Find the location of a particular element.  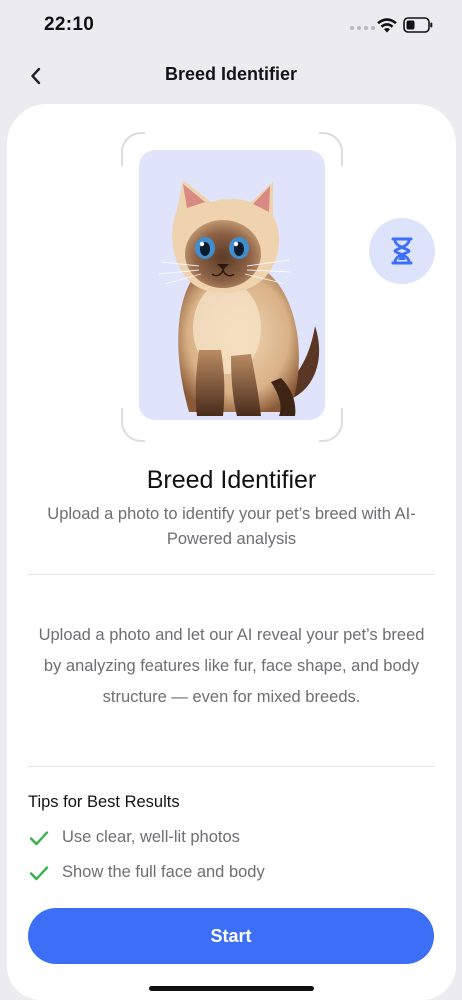

hourglass-icon is located at coordinates (402, 251).